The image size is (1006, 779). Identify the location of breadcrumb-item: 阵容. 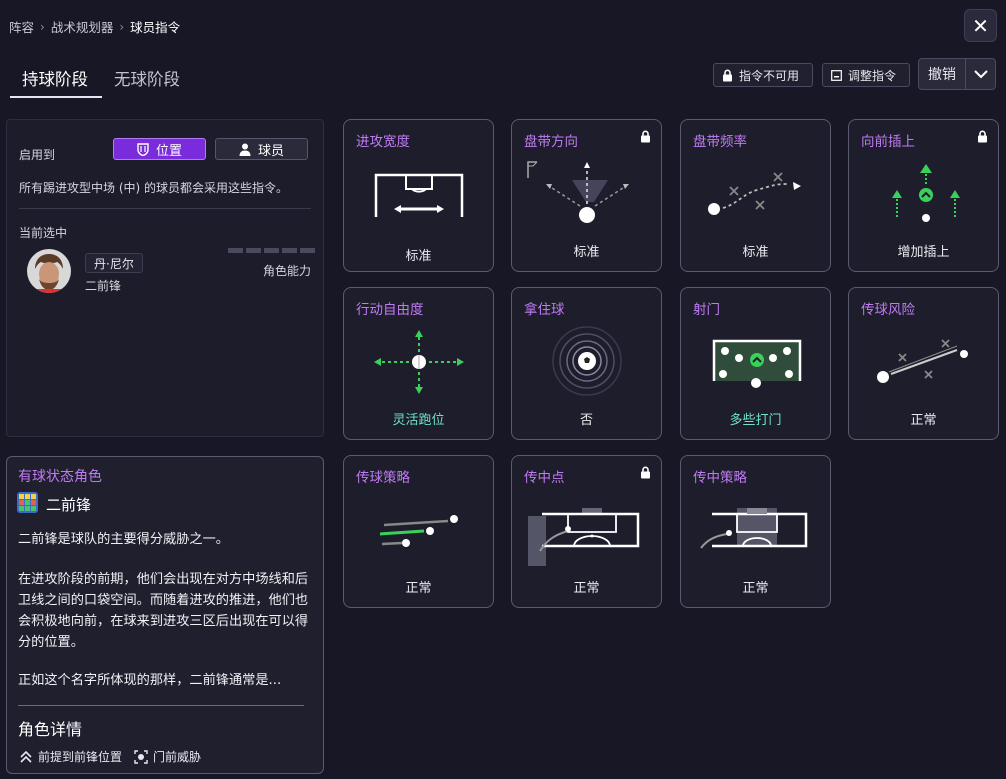
(21, 26).